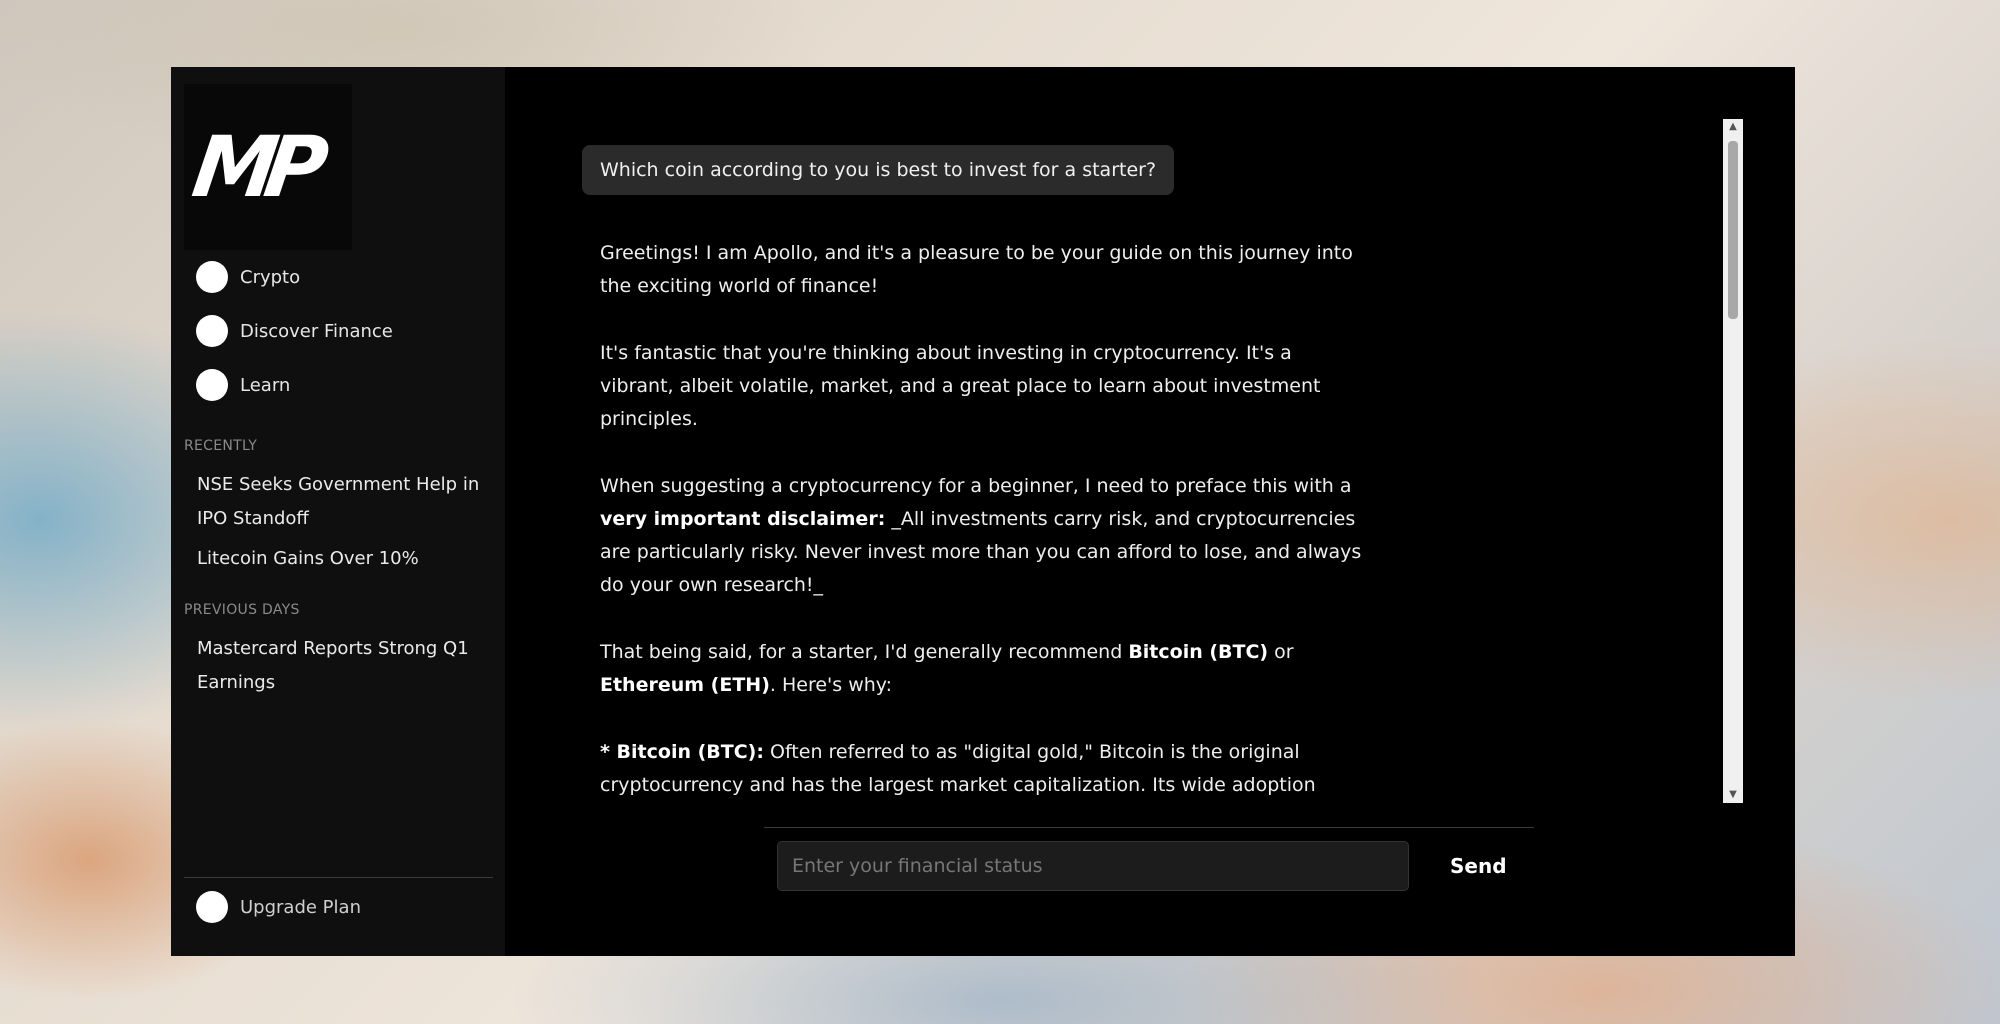 The width and height of the screenshot is (2000, 1024). What do you see at coordinates (242, 610) in the screenshot?
I see `previous-days-heading: PREVIOUS DAYS` at bounding box center [242, 610].